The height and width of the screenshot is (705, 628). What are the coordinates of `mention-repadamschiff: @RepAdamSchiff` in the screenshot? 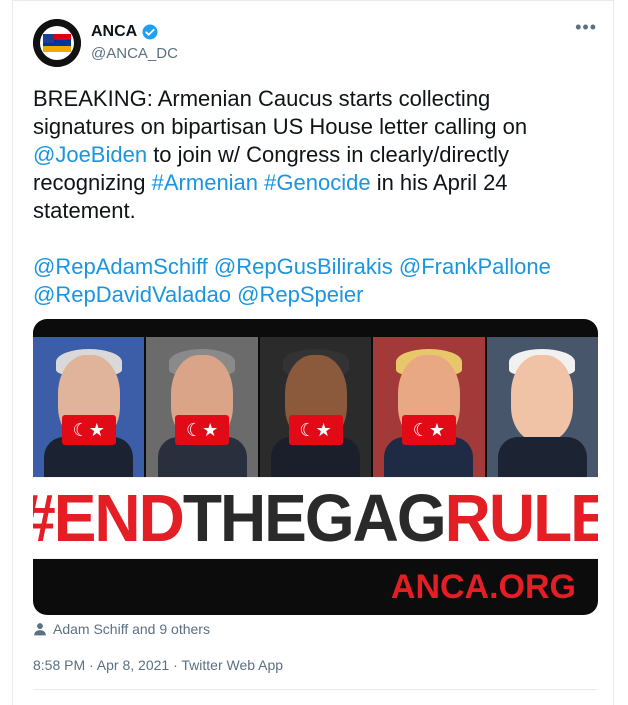 It's located at (120, 266).